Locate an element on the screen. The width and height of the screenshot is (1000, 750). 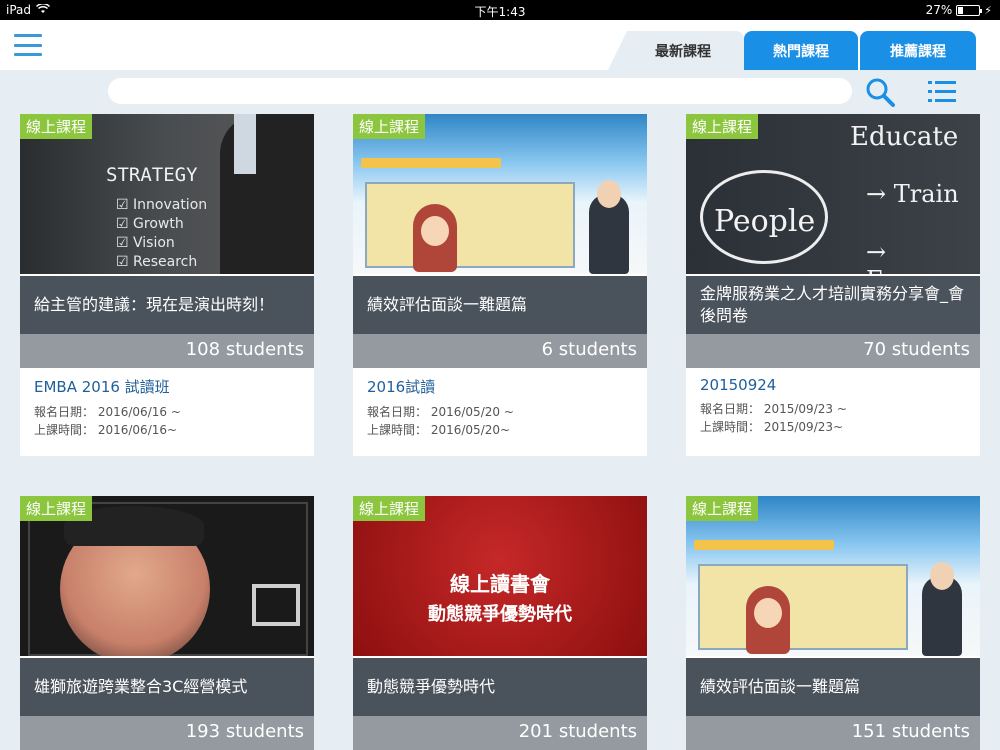
shirt-shape is located at coordinates (245, 144).